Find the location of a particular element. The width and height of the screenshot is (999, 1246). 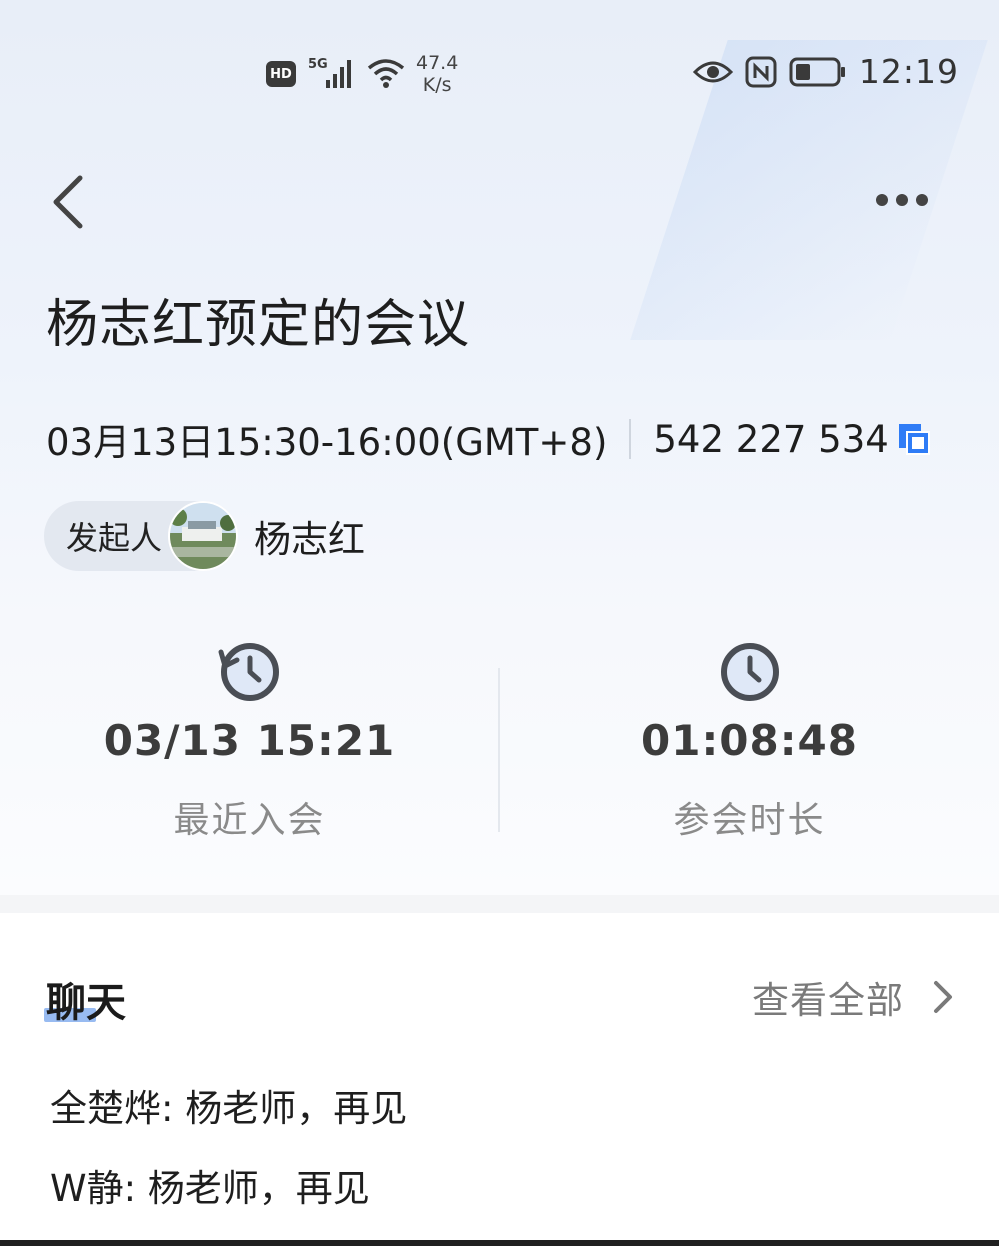

bottom-edge is located at coordinates (499, 1243).